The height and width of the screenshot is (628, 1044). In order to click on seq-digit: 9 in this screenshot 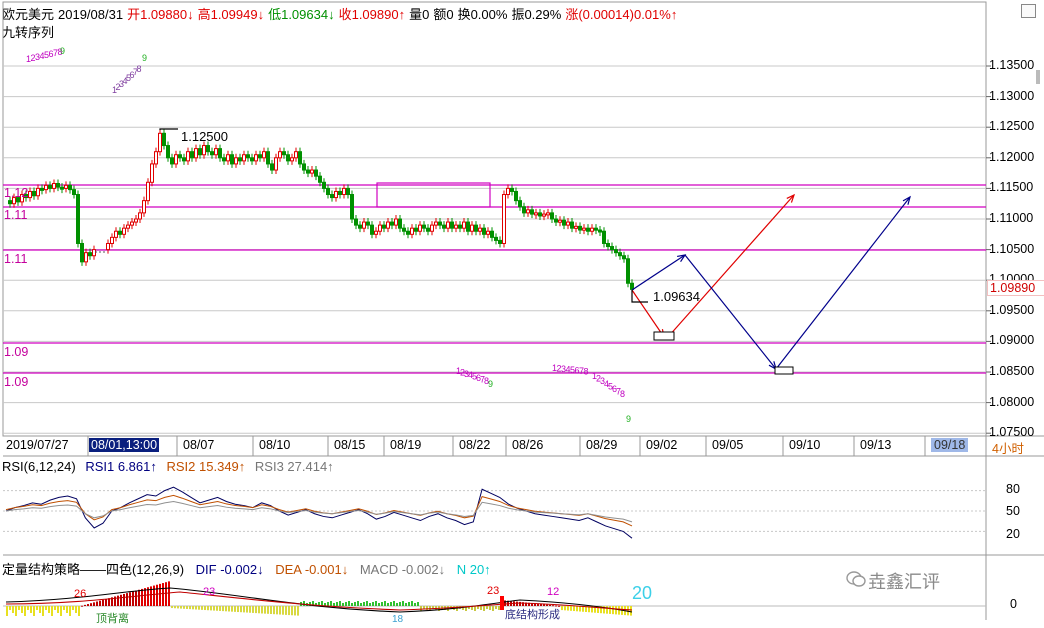, I will do `click(628, 419)`.